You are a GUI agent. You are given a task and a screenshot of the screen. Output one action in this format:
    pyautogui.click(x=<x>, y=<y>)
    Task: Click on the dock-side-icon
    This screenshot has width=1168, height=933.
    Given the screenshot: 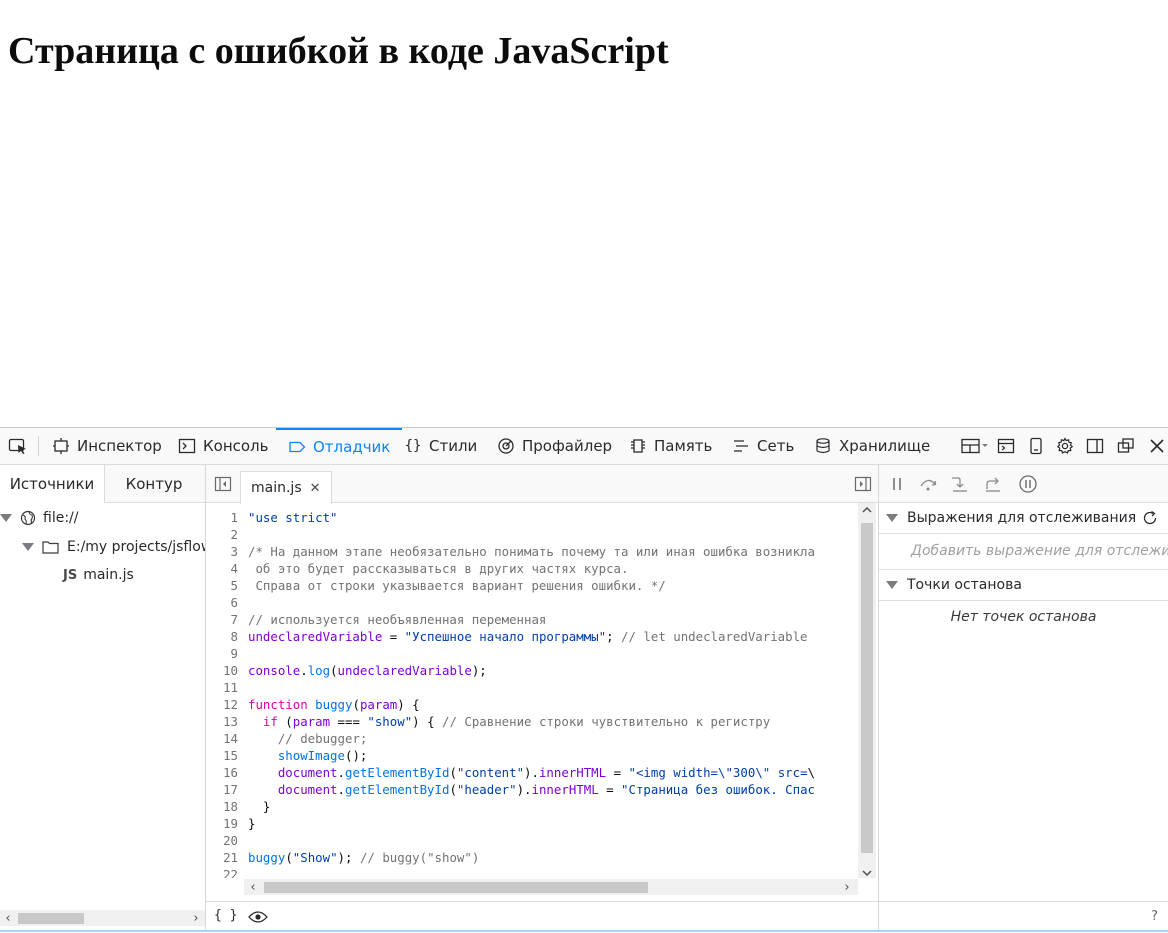 What is the action you would take?
    pyautogui.click(x=1095, y=446)
    